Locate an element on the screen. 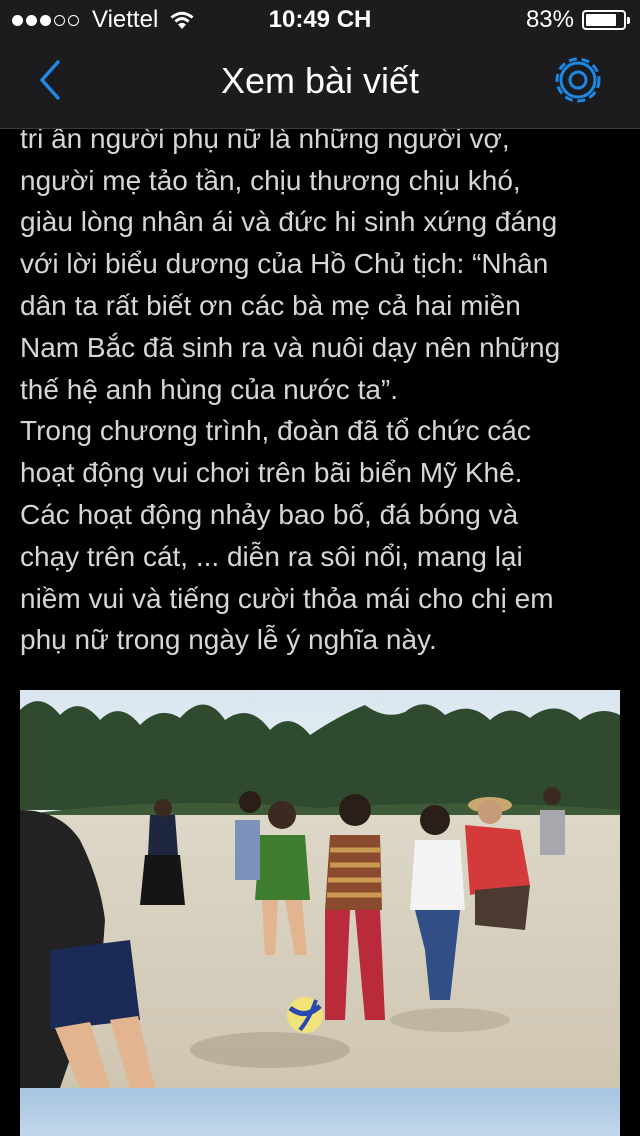 The height and width of the screenshot is (1136, 640). page-title: Xem bài viết is located at coordinates (320, 80).